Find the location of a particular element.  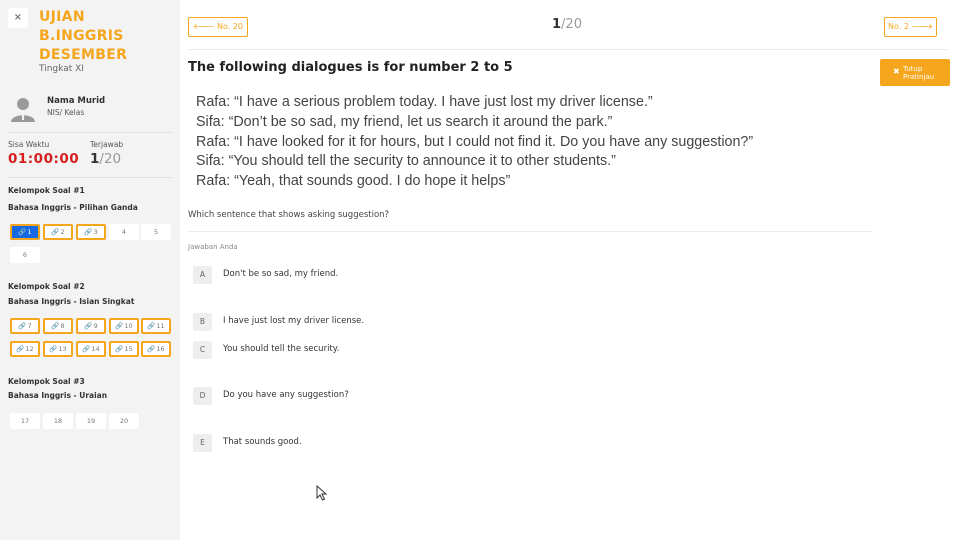

question-number: 5 is located at coordinates (156, 232).